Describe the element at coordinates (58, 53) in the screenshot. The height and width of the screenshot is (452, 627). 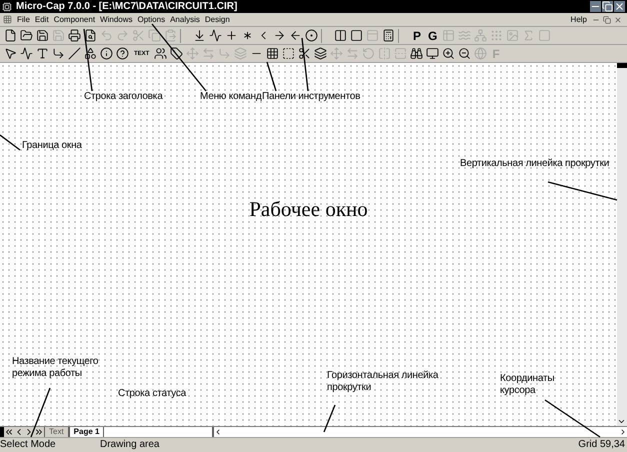
I see `wire-icon` at that location.